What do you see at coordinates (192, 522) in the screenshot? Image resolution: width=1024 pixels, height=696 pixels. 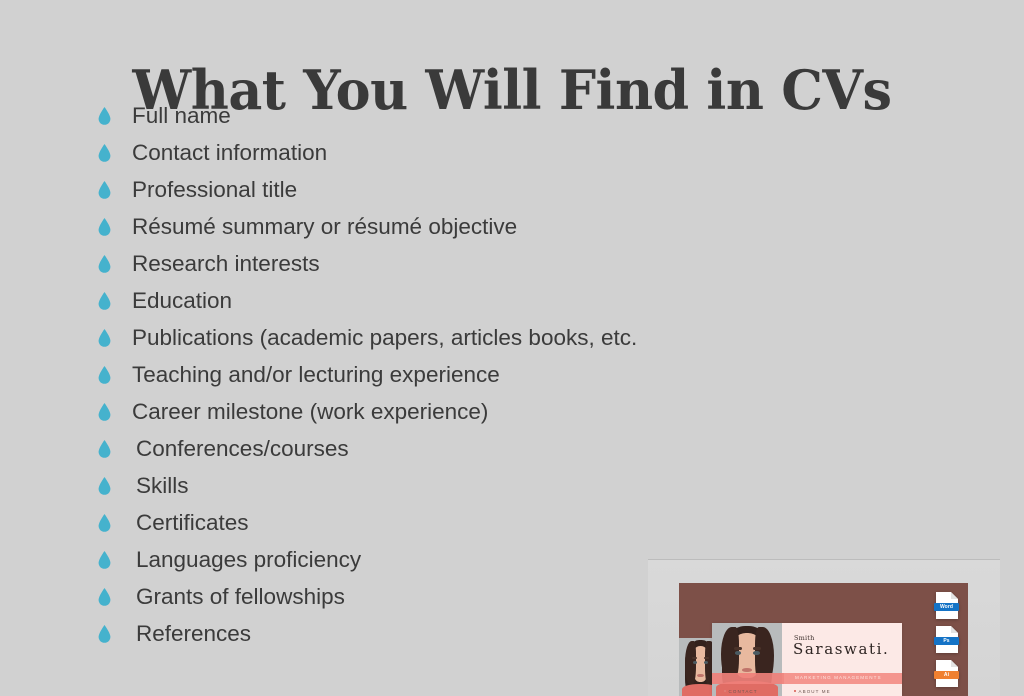 I see `list-item-label: Certificates` at bounding box center [192, 522].